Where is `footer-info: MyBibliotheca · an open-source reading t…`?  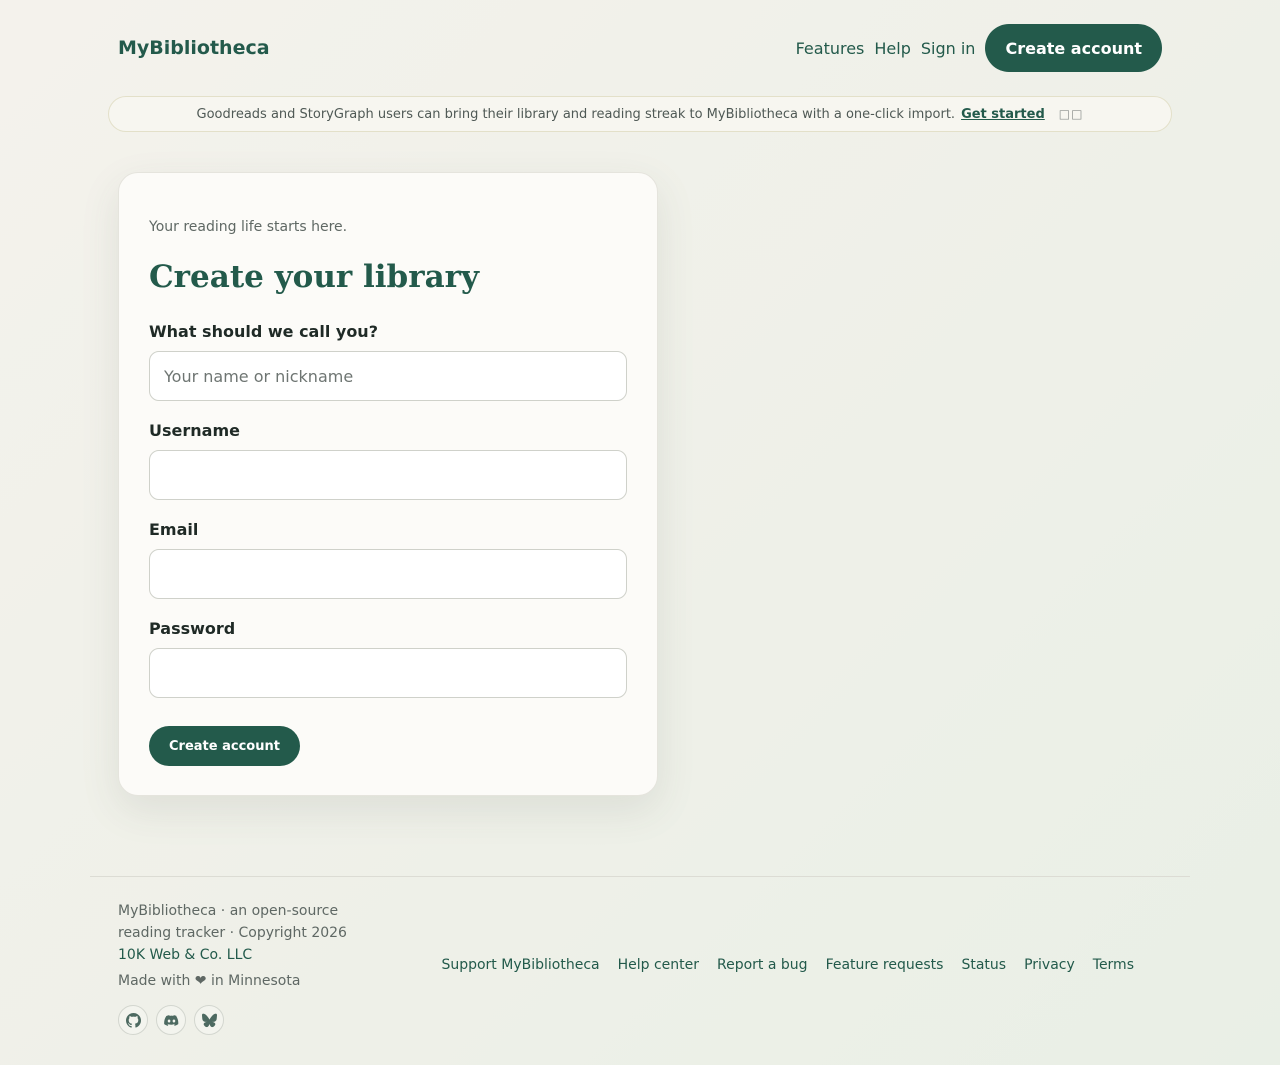 footer-info: MyBibliotheca · an open-source reading t… is located at coordinates (243, 946).